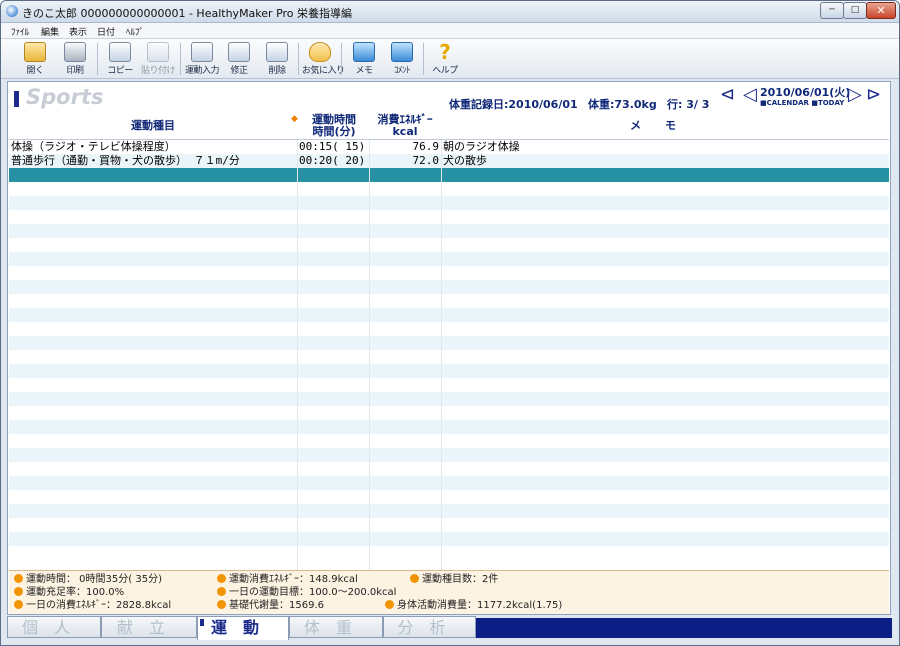  Describe the element at coordinates (153, 126) in the screenshot. I see `column-header-type: 運動種目` at that location.